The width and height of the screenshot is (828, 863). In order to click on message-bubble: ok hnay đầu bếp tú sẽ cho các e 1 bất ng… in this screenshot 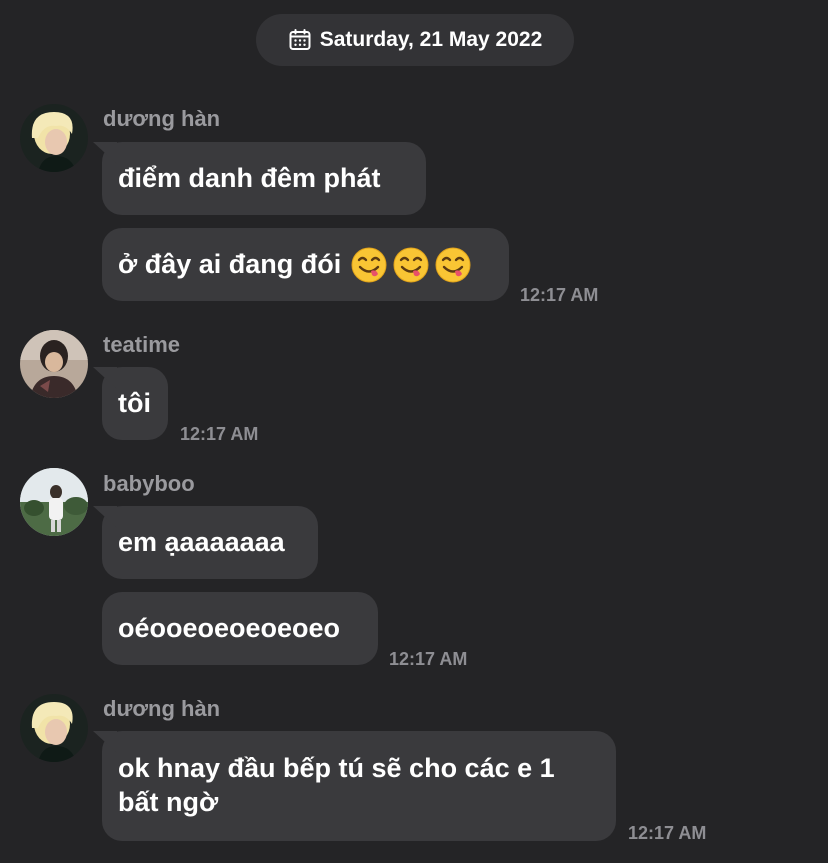, I will do `click(359, 786)`.